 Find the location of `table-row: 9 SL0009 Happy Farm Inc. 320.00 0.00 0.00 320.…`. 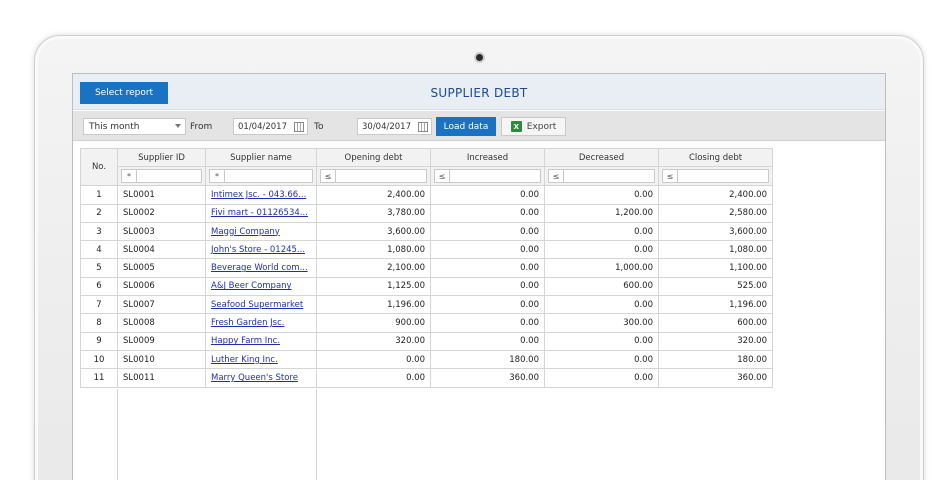

table-row: 9 SL0009 Happy Farm Inc. 320.00 0.00 0.00 320.… is located at coordinates (426, 341).